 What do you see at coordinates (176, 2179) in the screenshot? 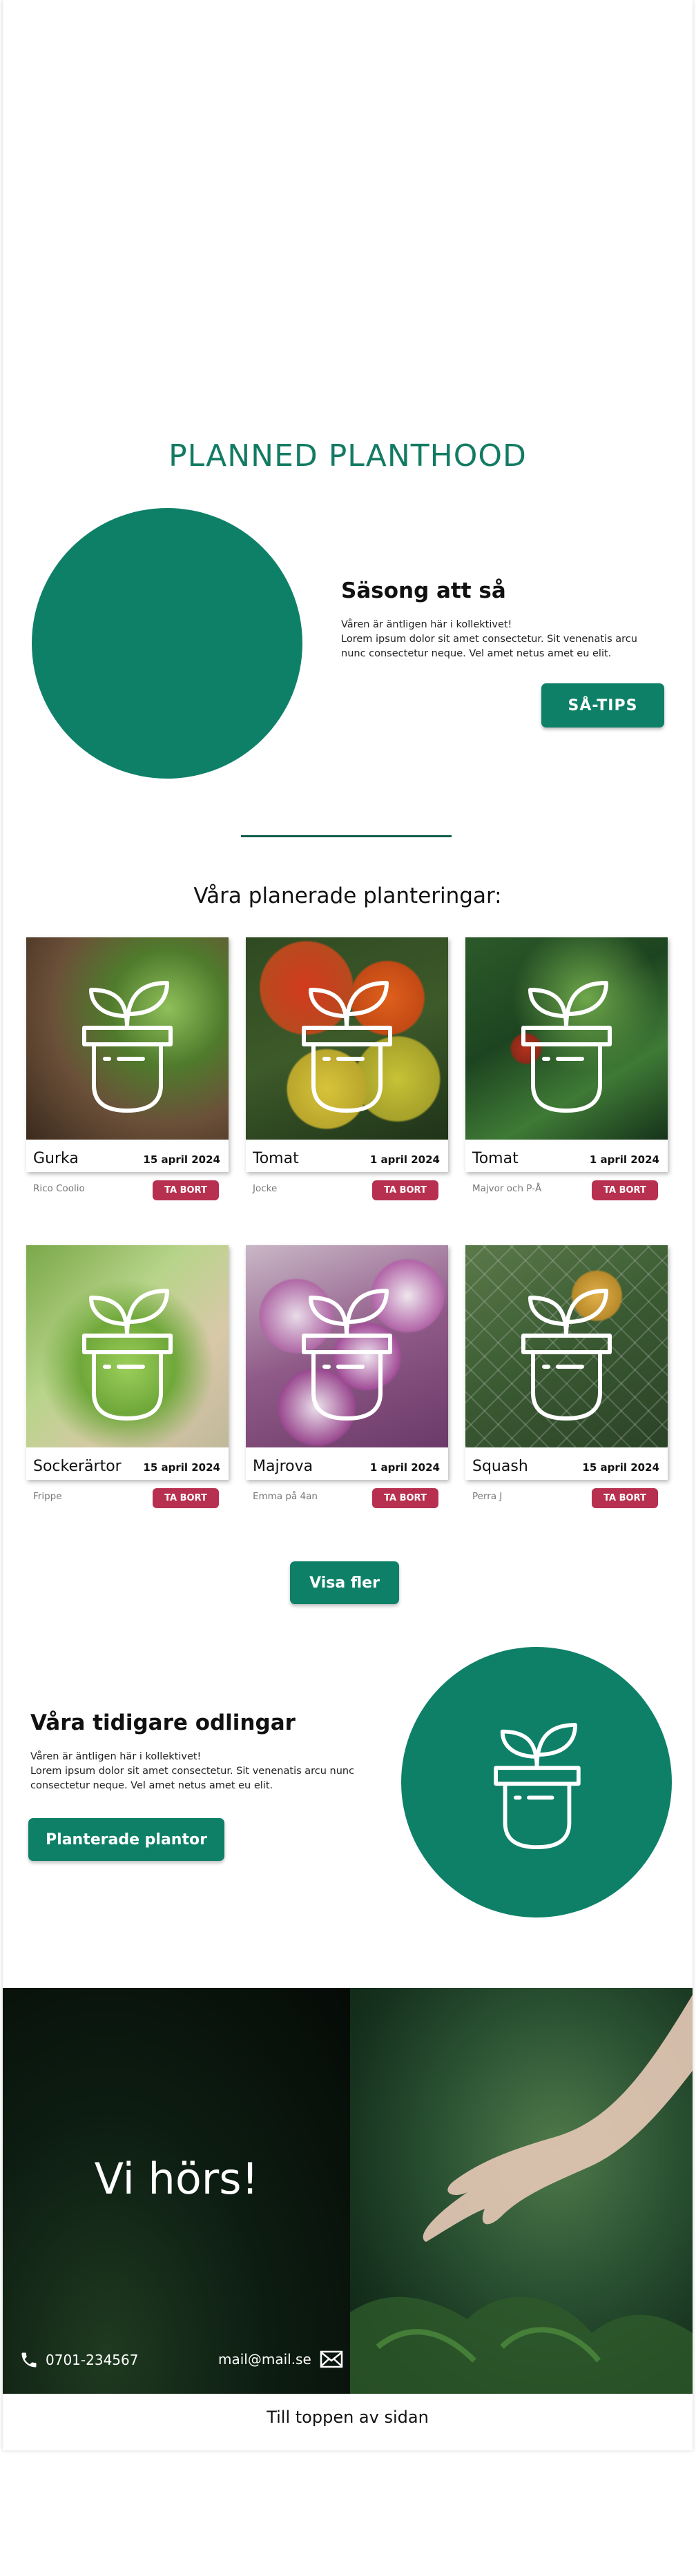
I see `contact-heading: Vi hörs!` at bounding box center [176, 2179].